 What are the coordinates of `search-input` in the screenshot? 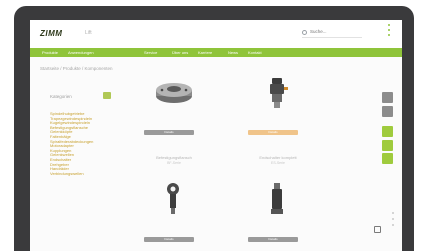 It's located at (335, 31).